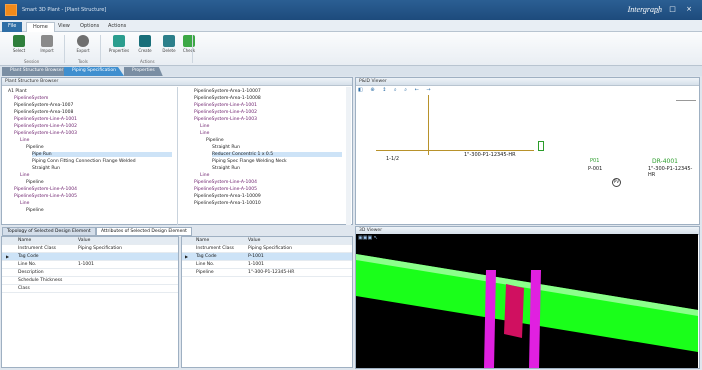  What do you see at coordinates (676, 9) in the screenshot?
I see `window-controls: _ □ ×` at bounding box center [676, 9].